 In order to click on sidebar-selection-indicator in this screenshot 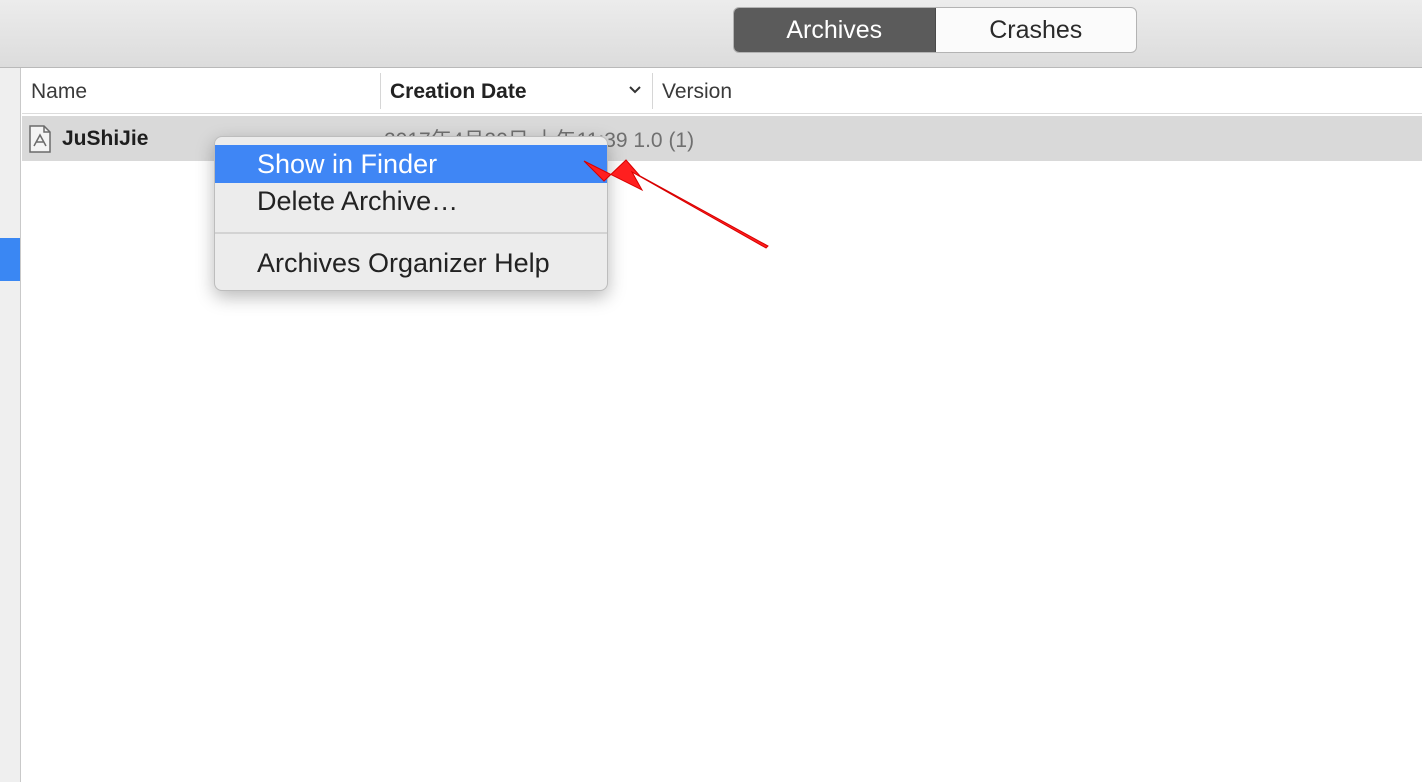, I will do `click(10, 259)`.